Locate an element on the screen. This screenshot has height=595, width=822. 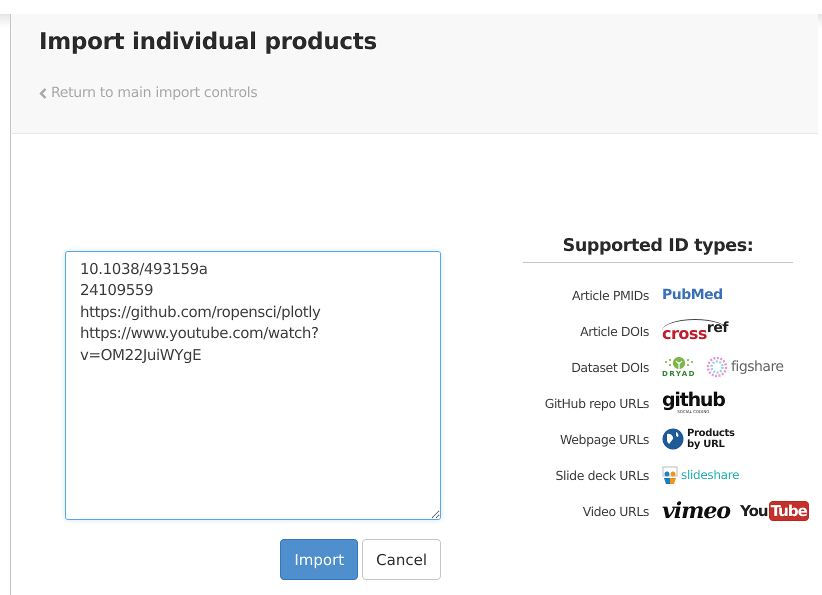
id-type-label: Article PMIDs is located at coordinates (609, 295).